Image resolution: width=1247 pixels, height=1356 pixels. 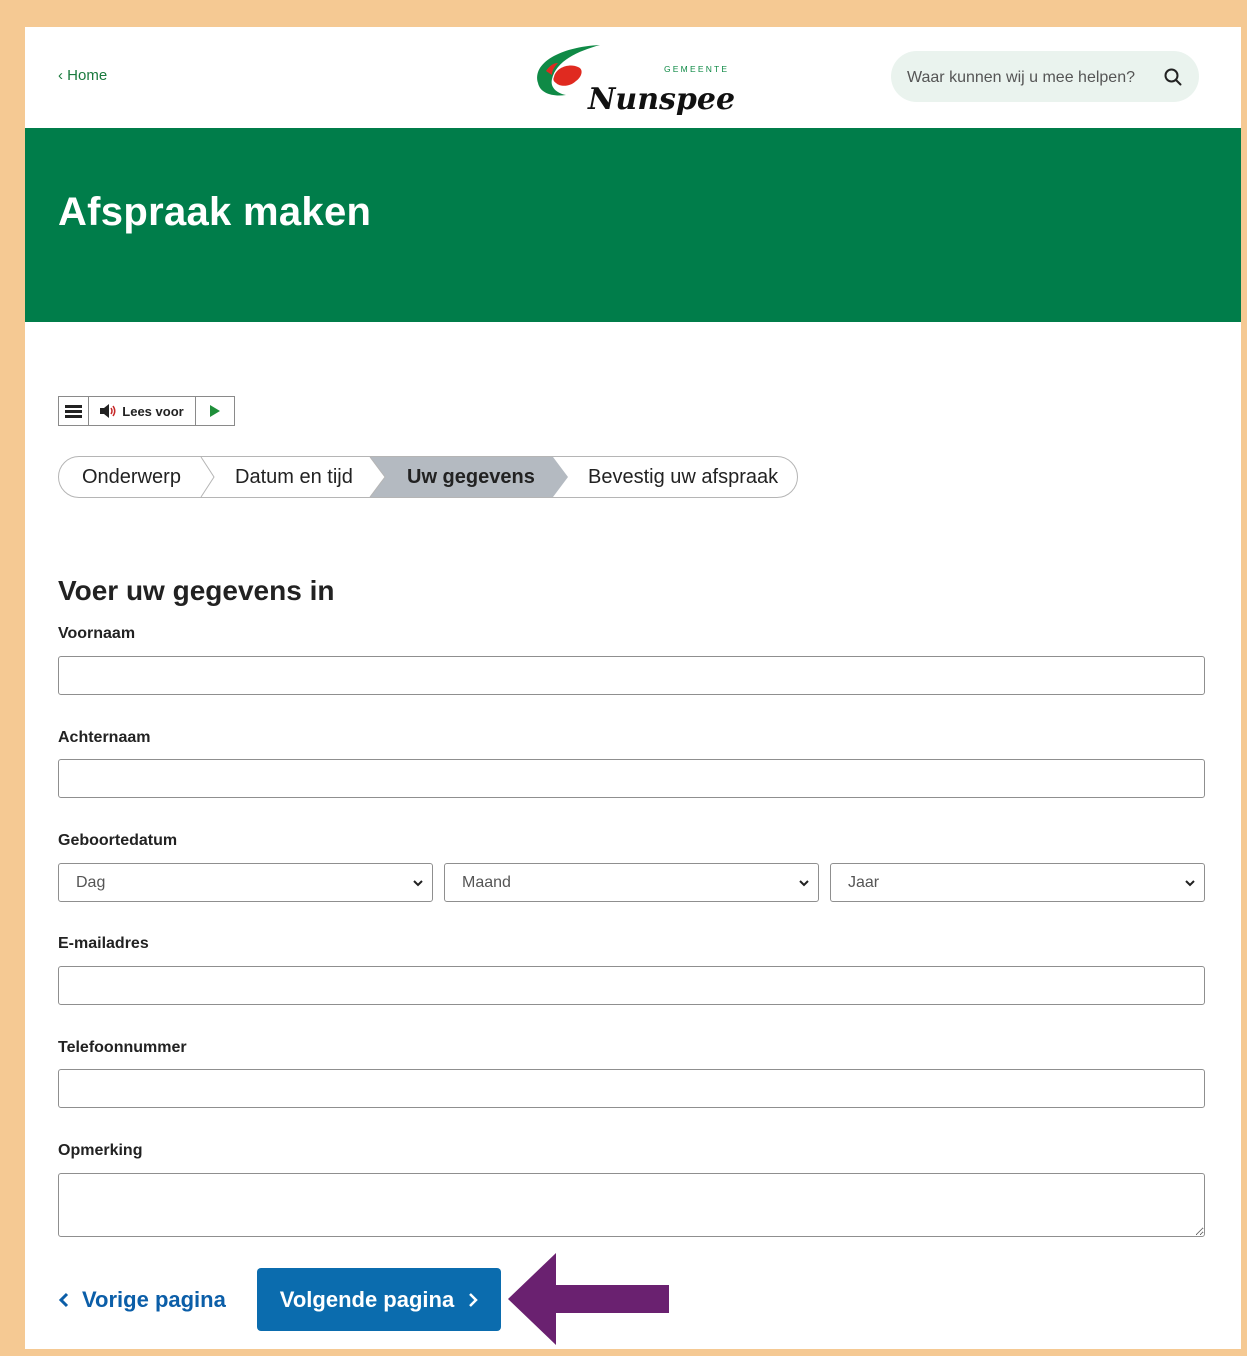 What do you see at coordinates (683, 477) in the screenshot?
I see `step-bevestig: Bevestig uw afspraak` at bounding box center [683, 477].